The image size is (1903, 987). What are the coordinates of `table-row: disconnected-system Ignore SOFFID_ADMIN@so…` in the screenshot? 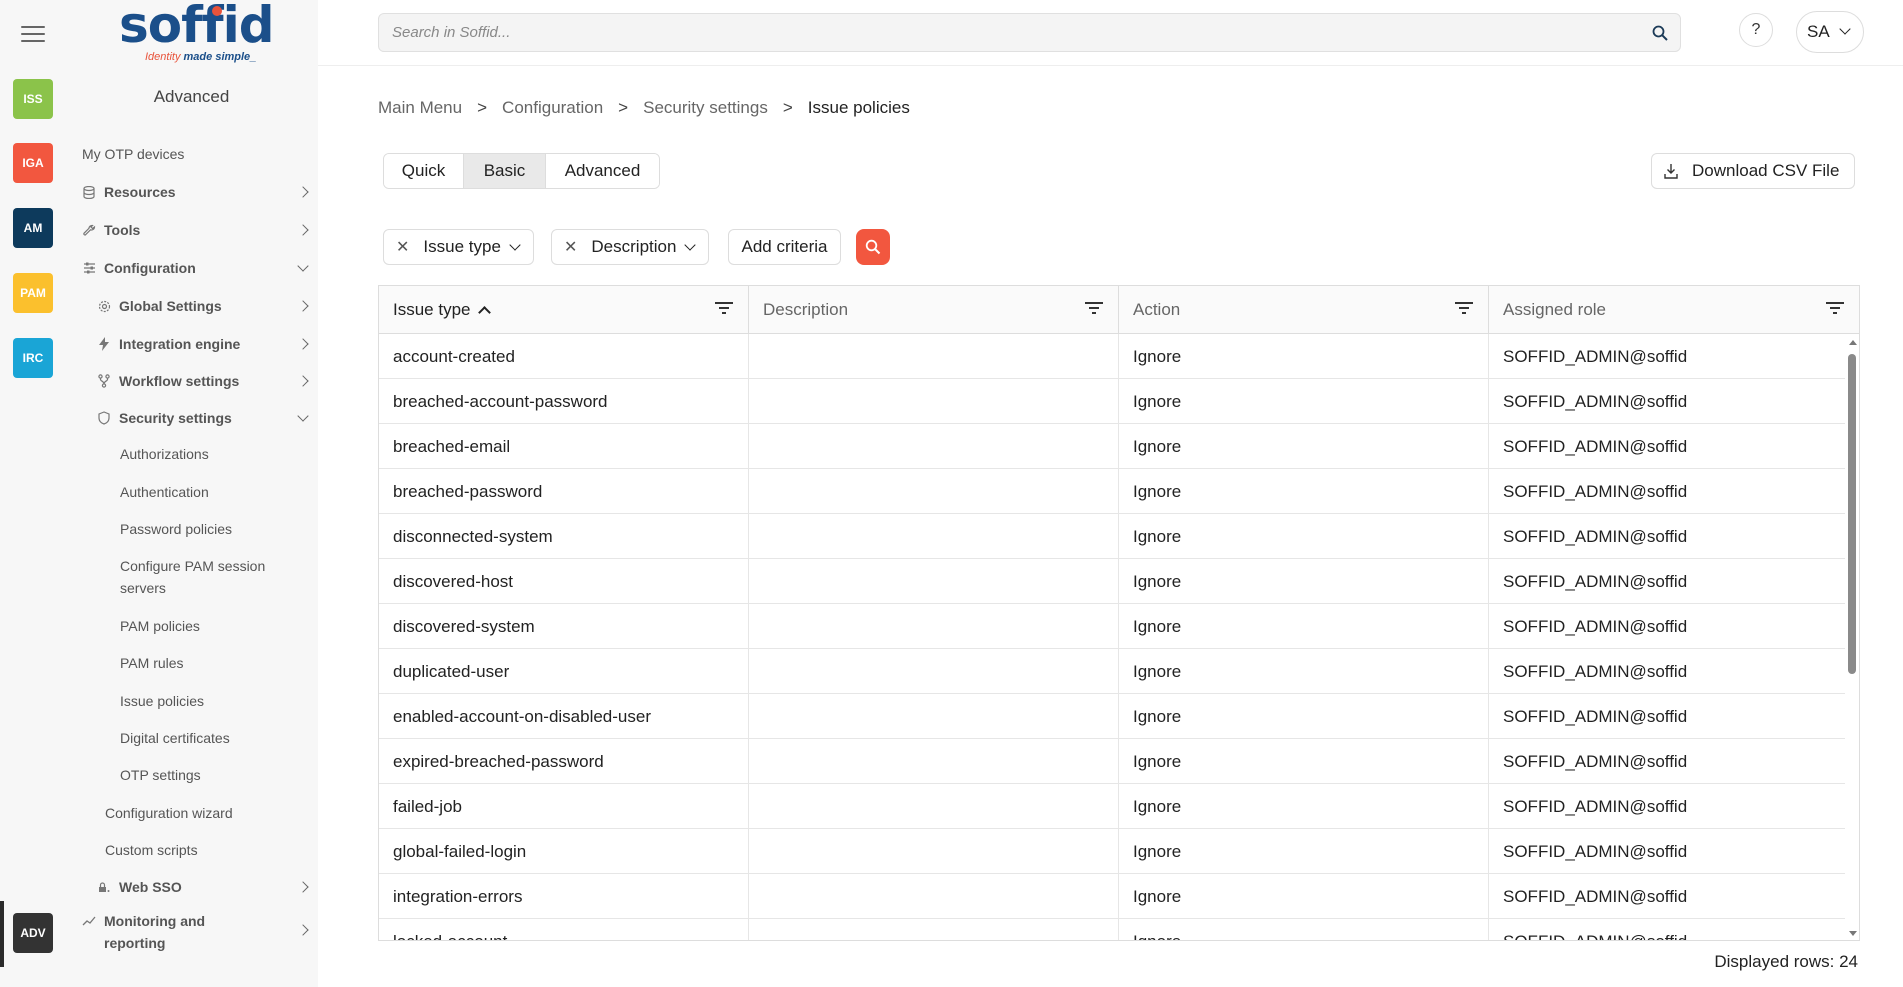 It's located at (1112, 536).